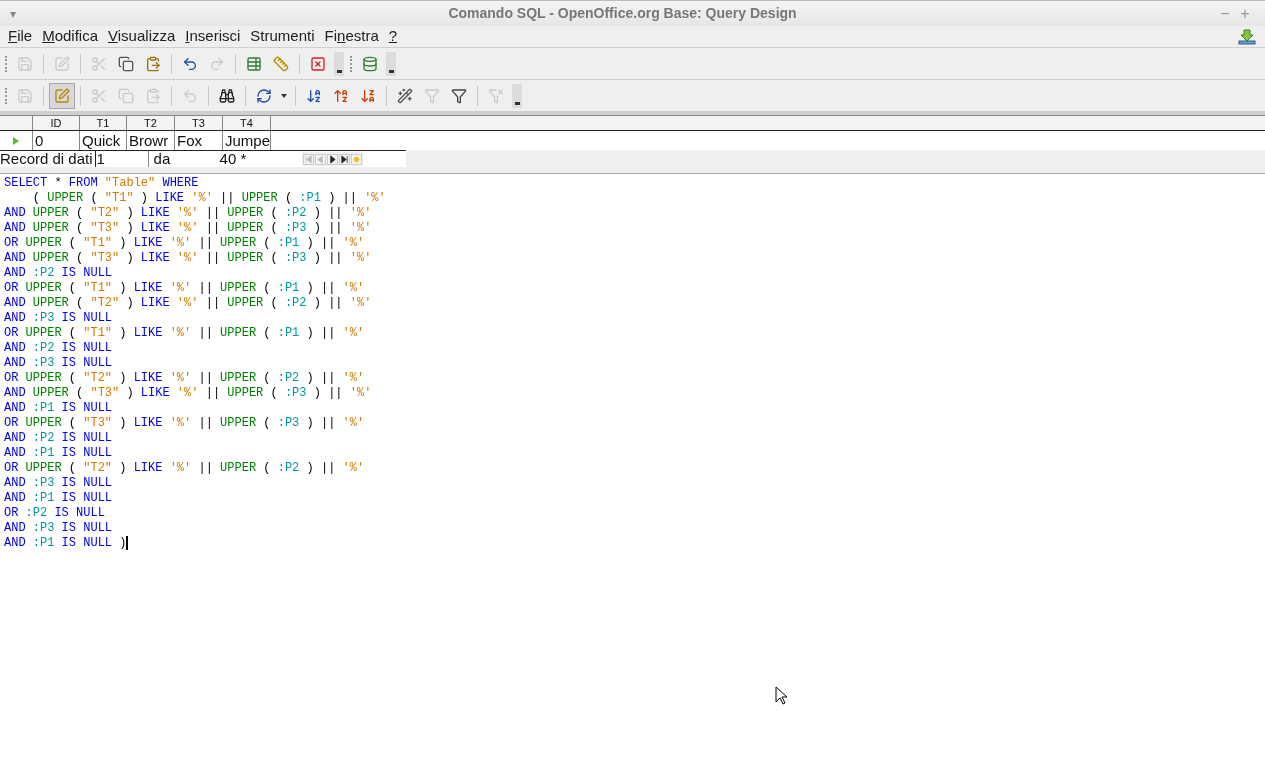 This screenshot has width=1265, height=762. What do you see at coordinates (70, 36) in the screenshot?
I see `menu-item: Modifica` at bounding box center [70, 36].